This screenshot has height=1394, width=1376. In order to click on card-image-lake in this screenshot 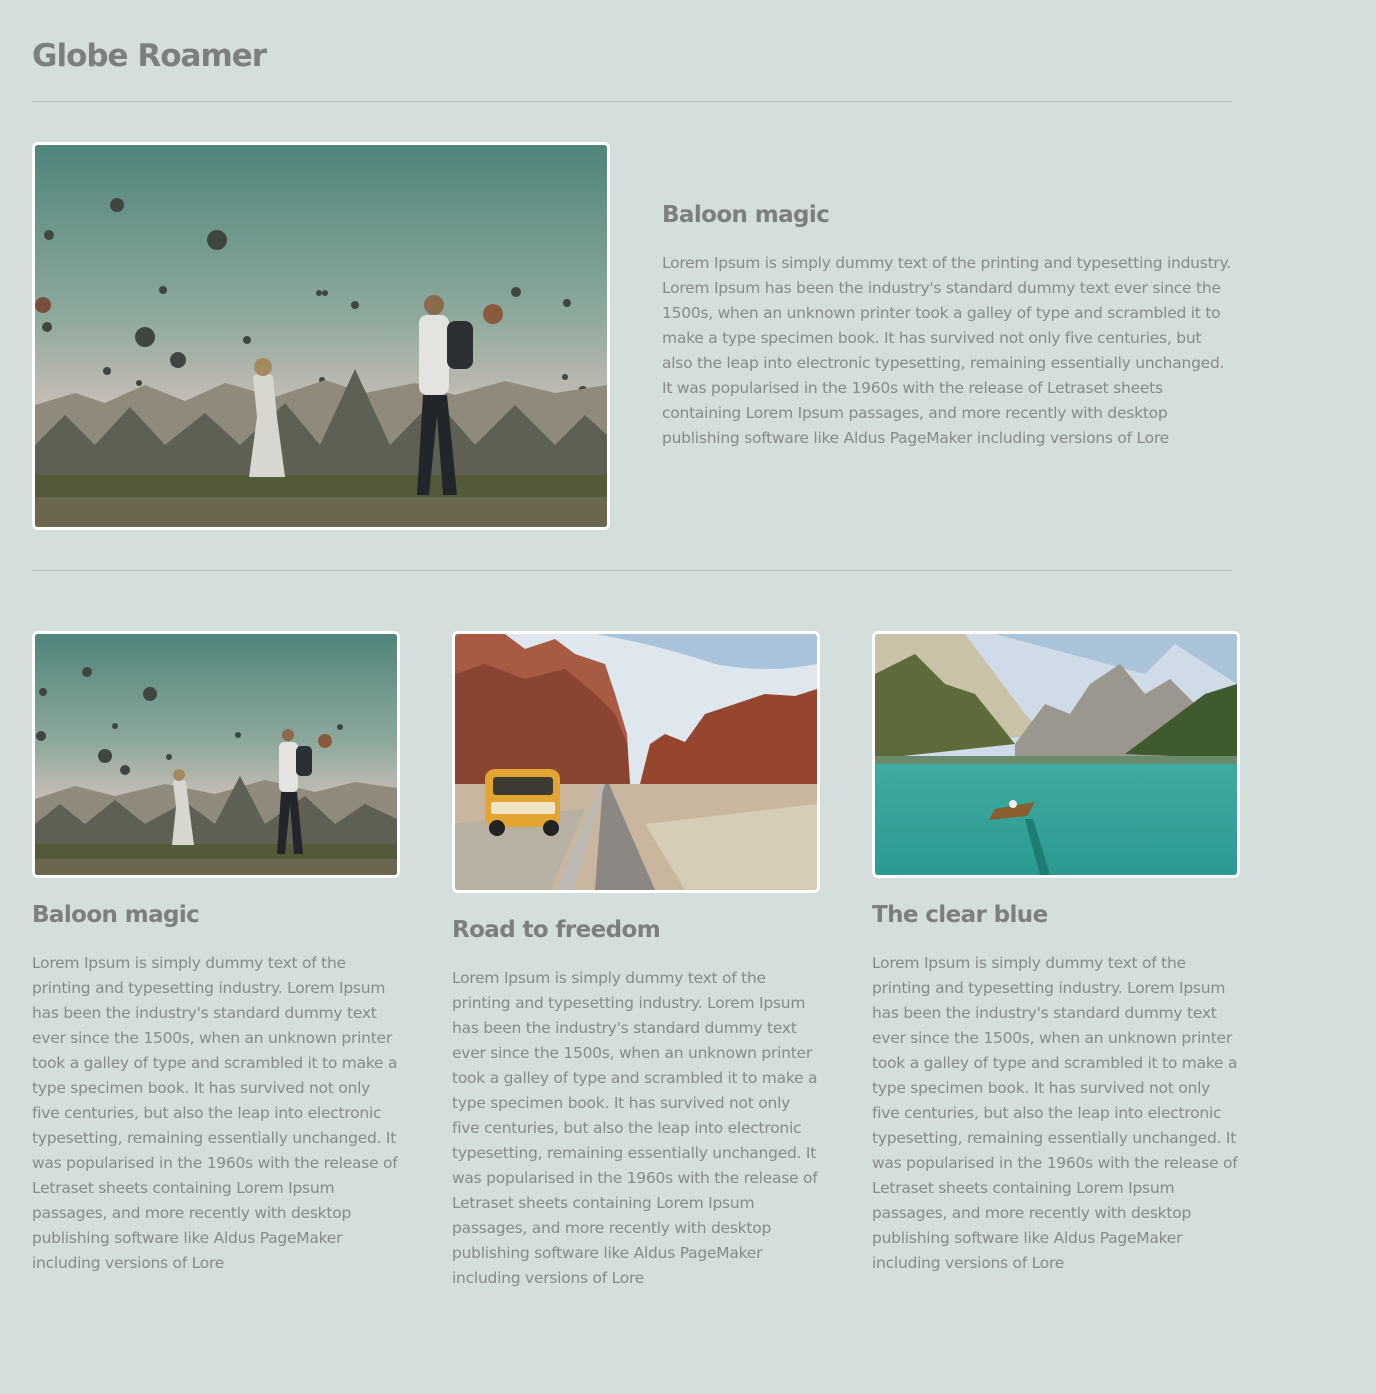, I will do `click(1056, 754)`.